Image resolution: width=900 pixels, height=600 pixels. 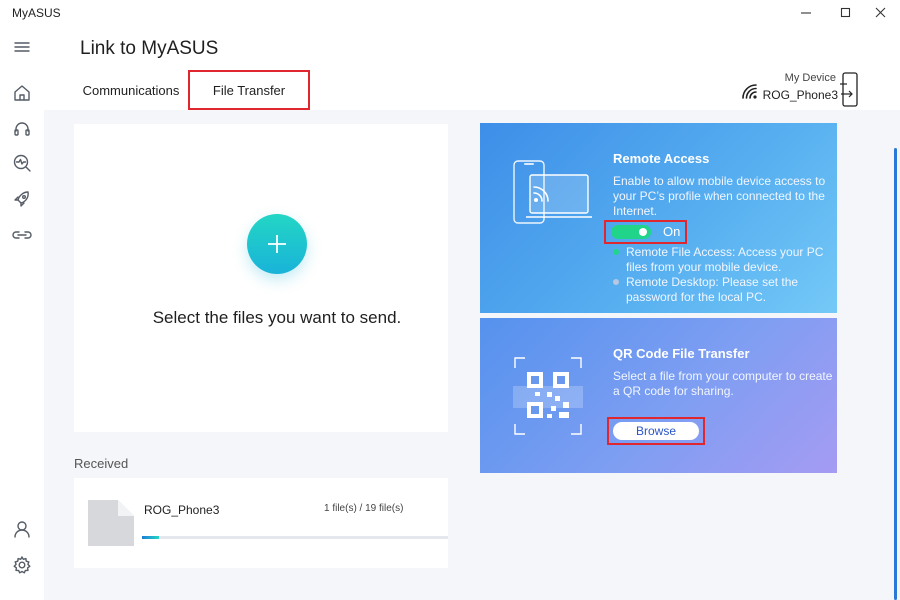 I want to click on close-button, so click(x=881, y=13).